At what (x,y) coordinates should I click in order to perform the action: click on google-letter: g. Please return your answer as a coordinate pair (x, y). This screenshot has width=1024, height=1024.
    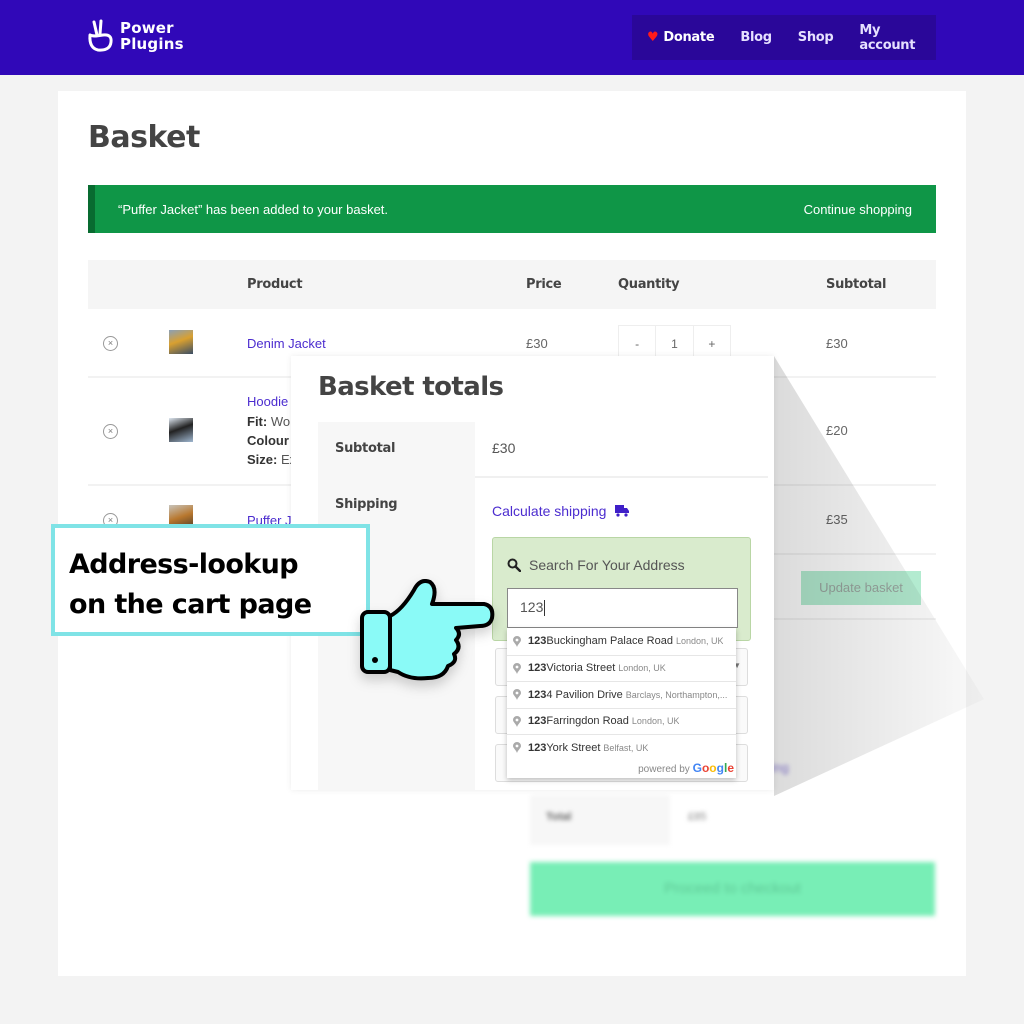
    Looking at the image, I should click on (720, 767).